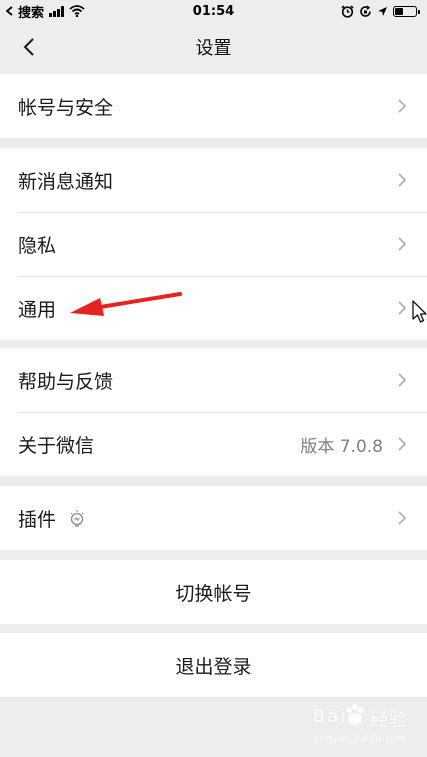  What do you see at coordinates (213, 380) in the screenshot?
I see `settings-item-help-feedback: 帮助与反馈` at bounding box center [213, 380].